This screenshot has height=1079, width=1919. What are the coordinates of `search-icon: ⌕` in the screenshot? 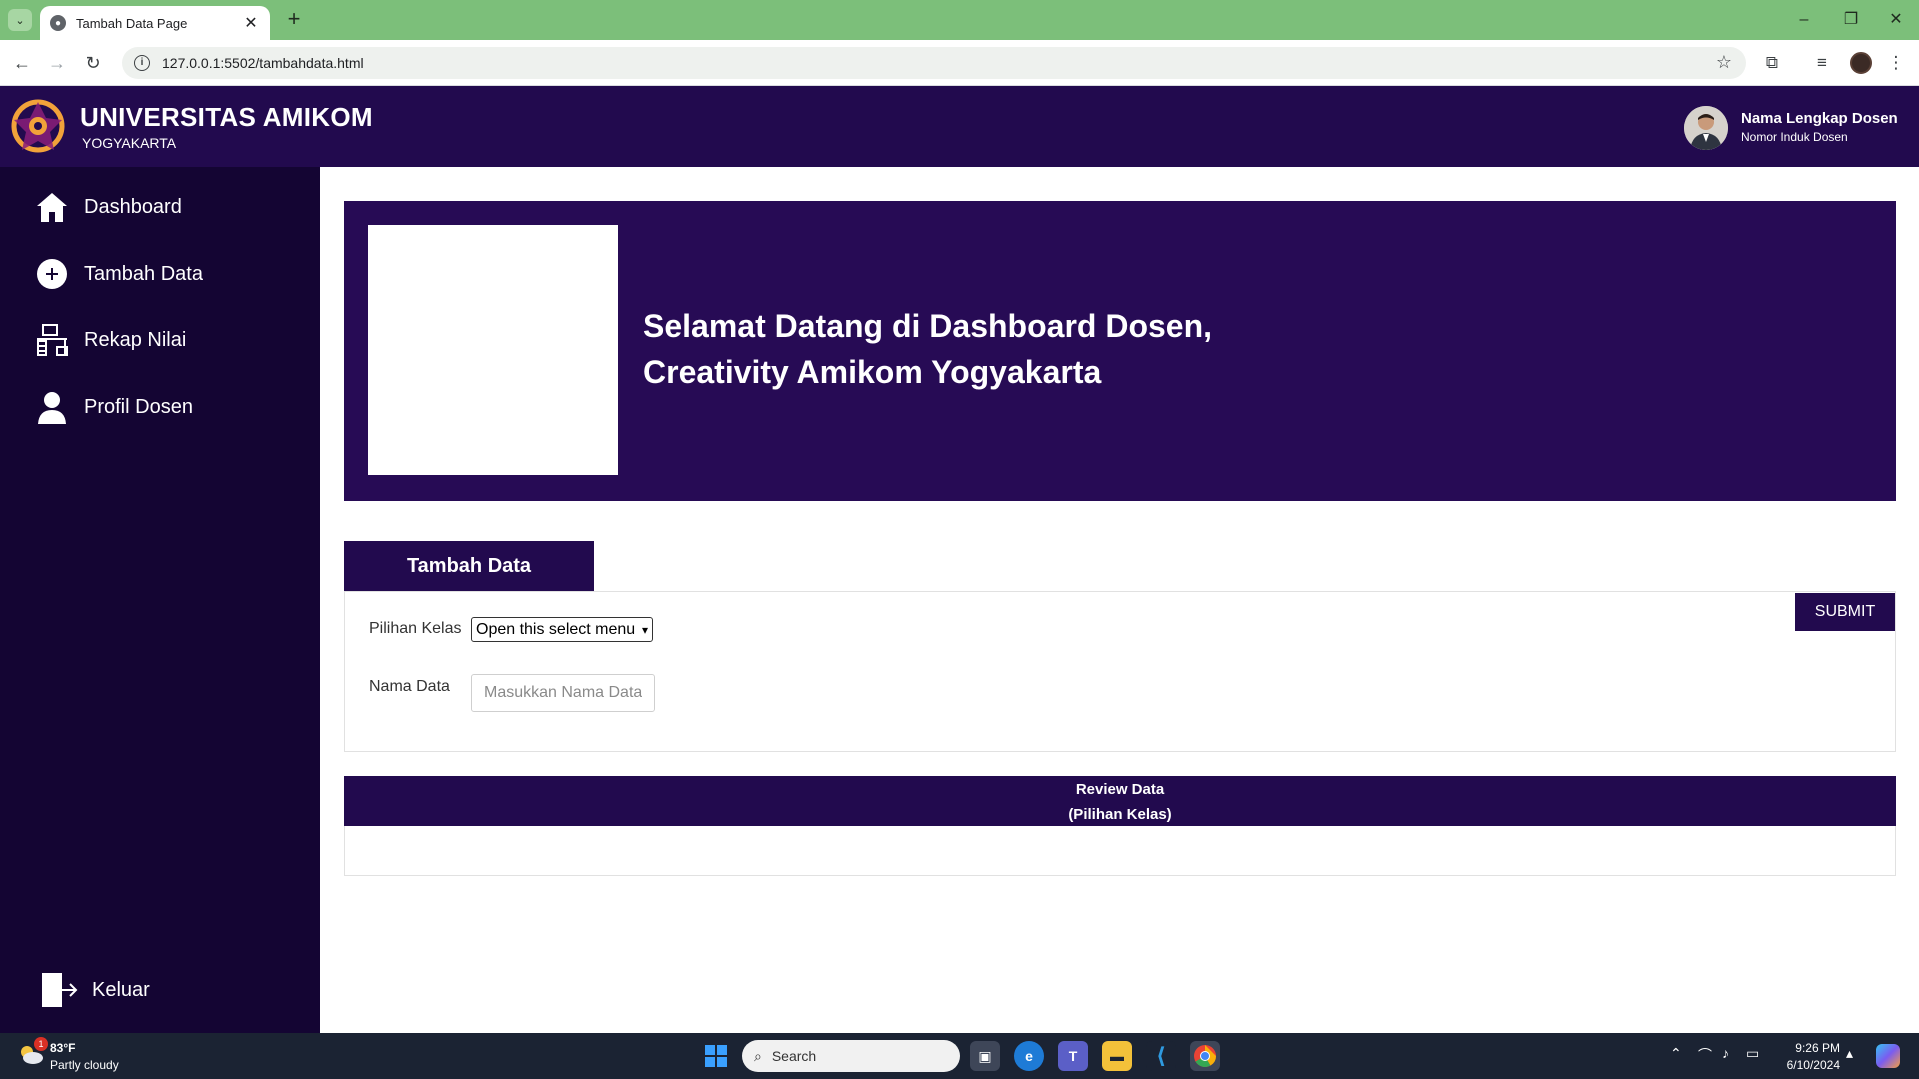 It's located at (758, 1055).